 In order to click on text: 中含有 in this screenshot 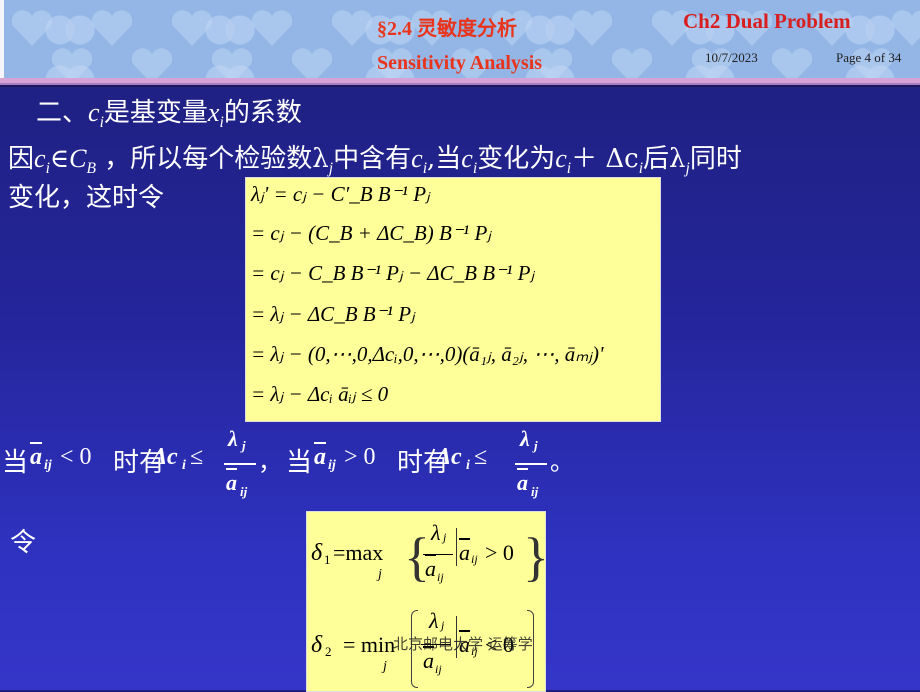, I will do `click(372, 159)`.